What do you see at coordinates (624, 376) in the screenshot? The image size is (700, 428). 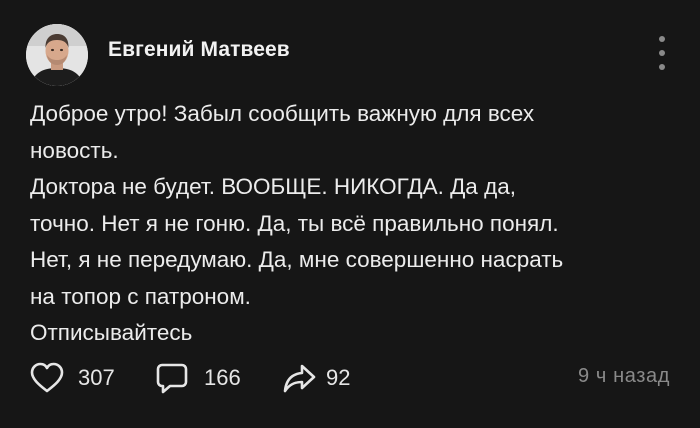 I see `post-timestamp: 9 ч назад` at bounding box center [624, 376].